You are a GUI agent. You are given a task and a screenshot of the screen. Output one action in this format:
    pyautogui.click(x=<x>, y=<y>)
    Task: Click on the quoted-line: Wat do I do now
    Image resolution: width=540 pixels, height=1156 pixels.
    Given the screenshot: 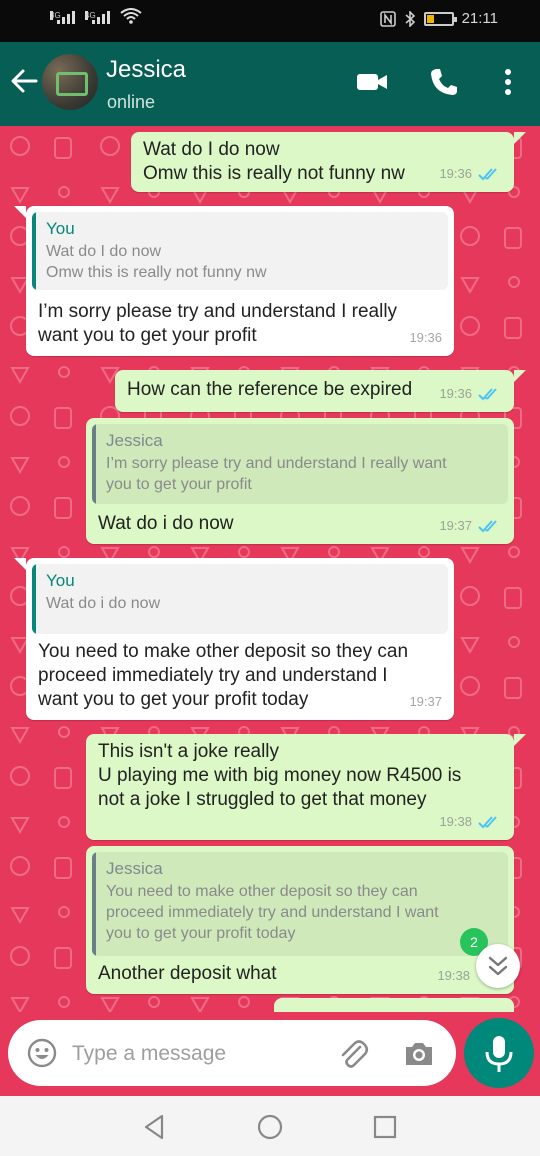 What is the action you would take?
    pyautogui.click(x=104, y=251)
    